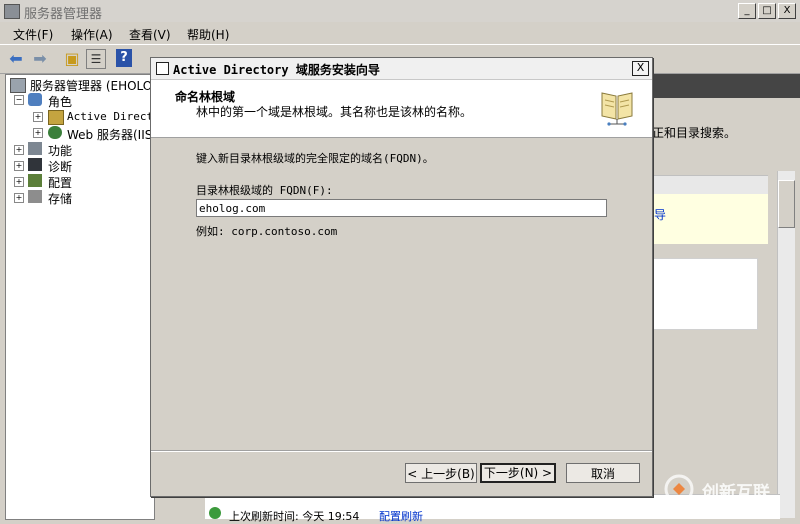 This screenshot has width=800, height=524. What do you see at coordinates (96, 85) in the screenshot?
I see `tree-item-root: 服务器管理器 (EHOLOG` at bounding box center [96, 85].